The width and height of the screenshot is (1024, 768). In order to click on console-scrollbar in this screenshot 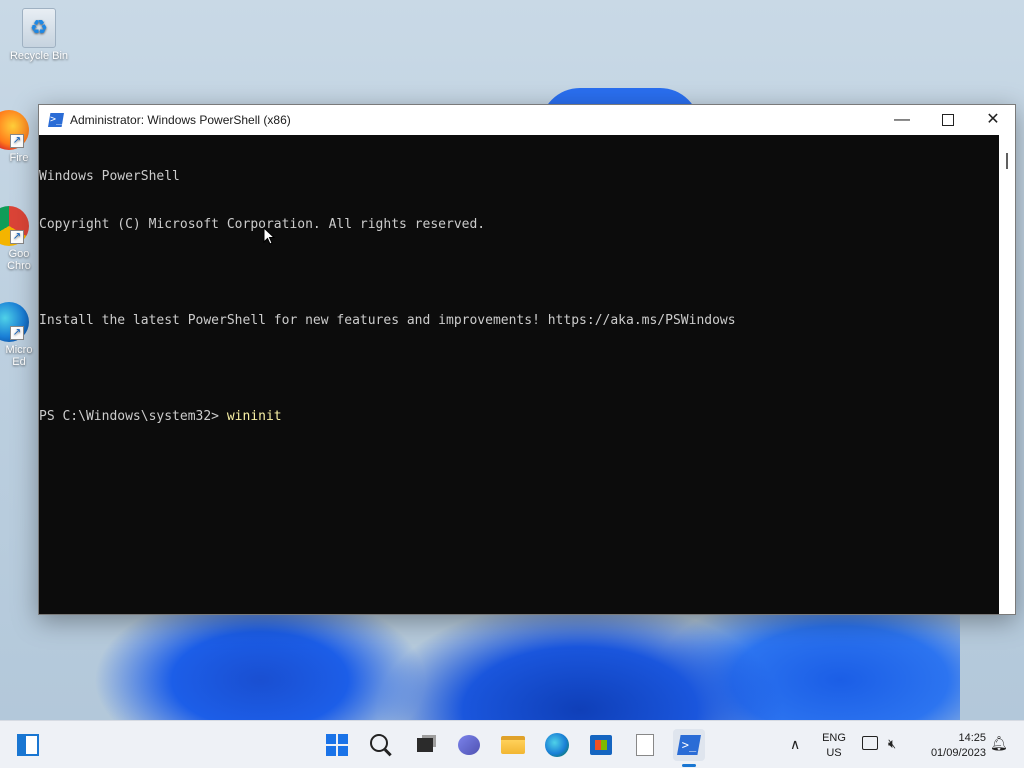, I will do `click(1007, 374)`.